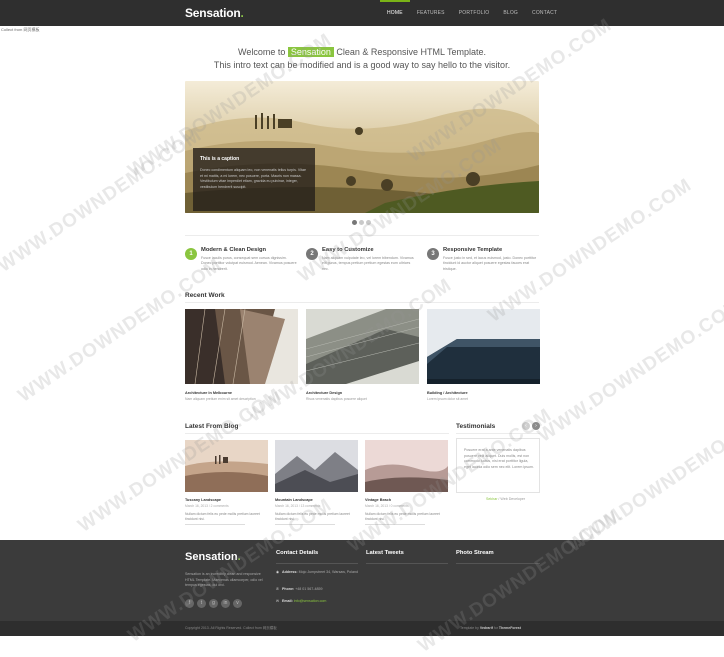 Image resolution: width=724 pixels, height=657 pixels. Describe the element at coordinates (203, 500) in the screenshot. I see `blog-title: Tuscany Landscape` at that location.